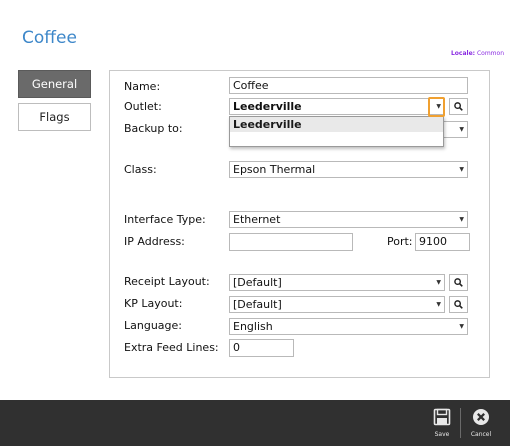 Image resolution: width=510 pixels, height=446 pixels. What do you see at coordinates (337, 304) in the screenshot?
I see `kp-layout-select: [Default] ▼` at bounding box center [337, 304].